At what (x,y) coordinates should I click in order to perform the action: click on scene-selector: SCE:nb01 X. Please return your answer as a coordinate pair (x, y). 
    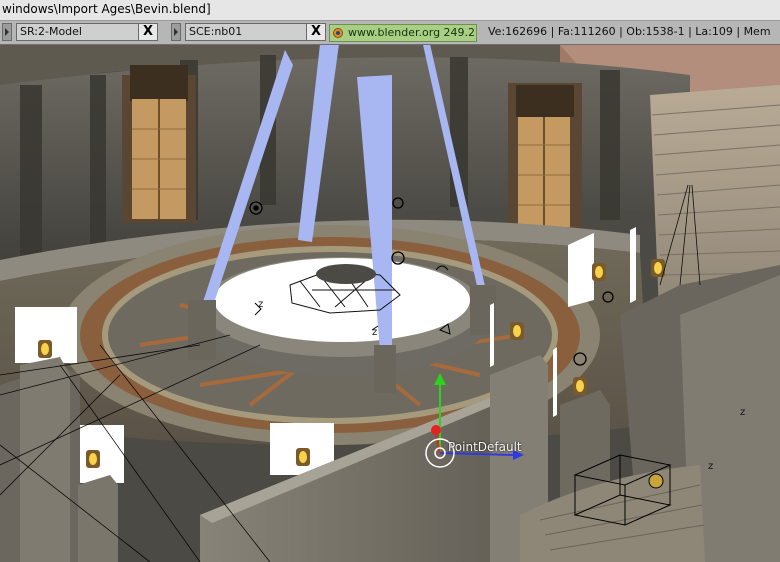
    Looking at the image, I should click on (255, 32).